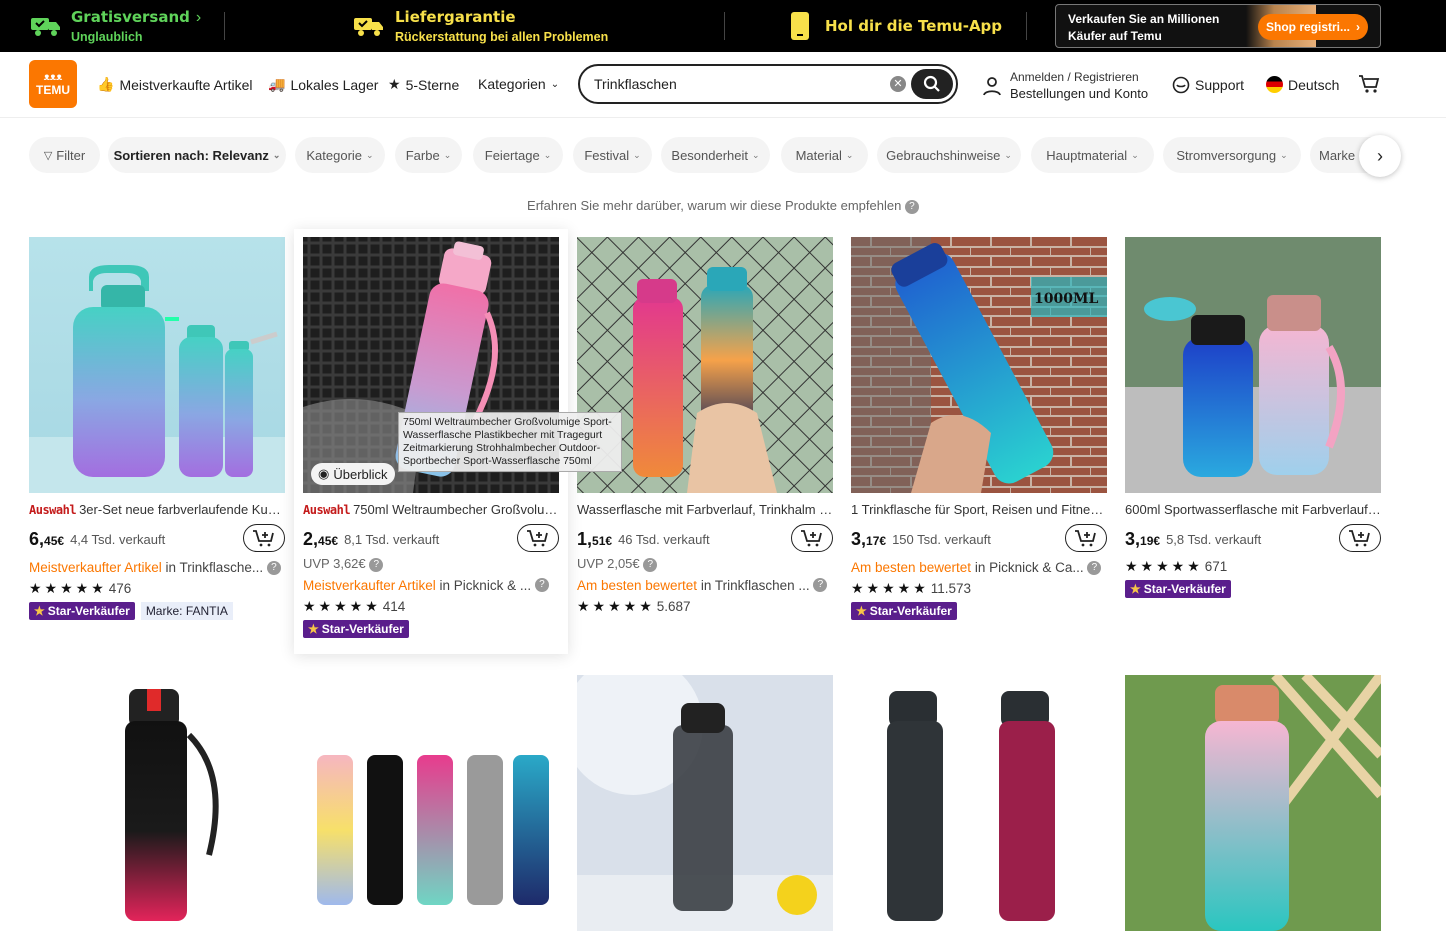 The width and height of the screenshot is (1446, 932). What do you see at coordinates (800, 26) in the screenshot?
I see `phone-icon` at bounding box center [800, 26].